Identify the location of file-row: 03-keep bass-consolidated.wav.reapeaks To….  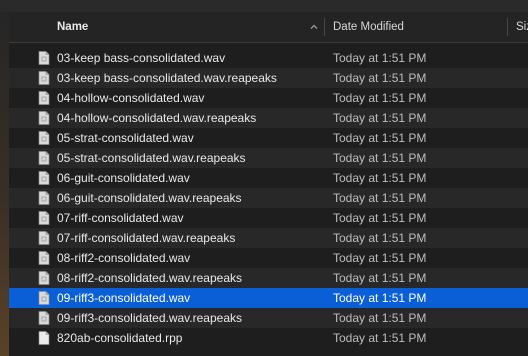
(268, 78).